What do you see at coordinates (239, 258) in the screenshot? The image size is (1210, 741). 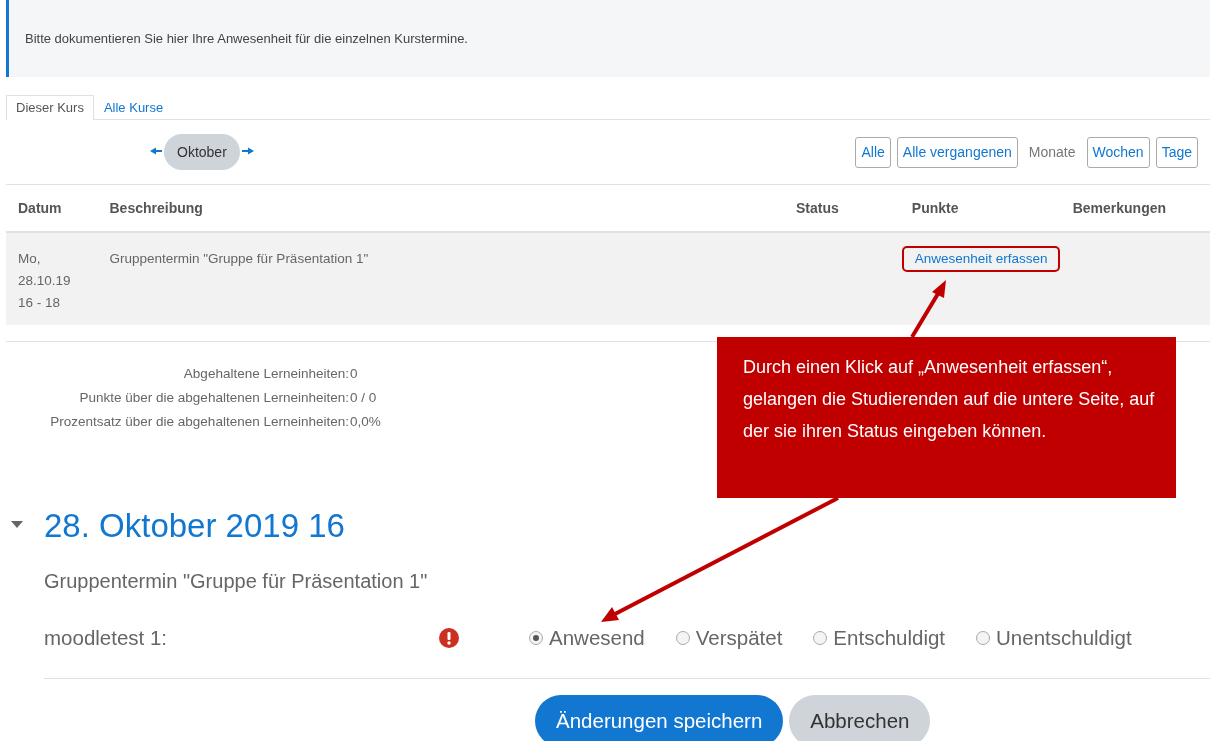 I see `description-cell: Gruppentermin "Gruppe für Präsentation 1"` at bounding box center [239, 258].